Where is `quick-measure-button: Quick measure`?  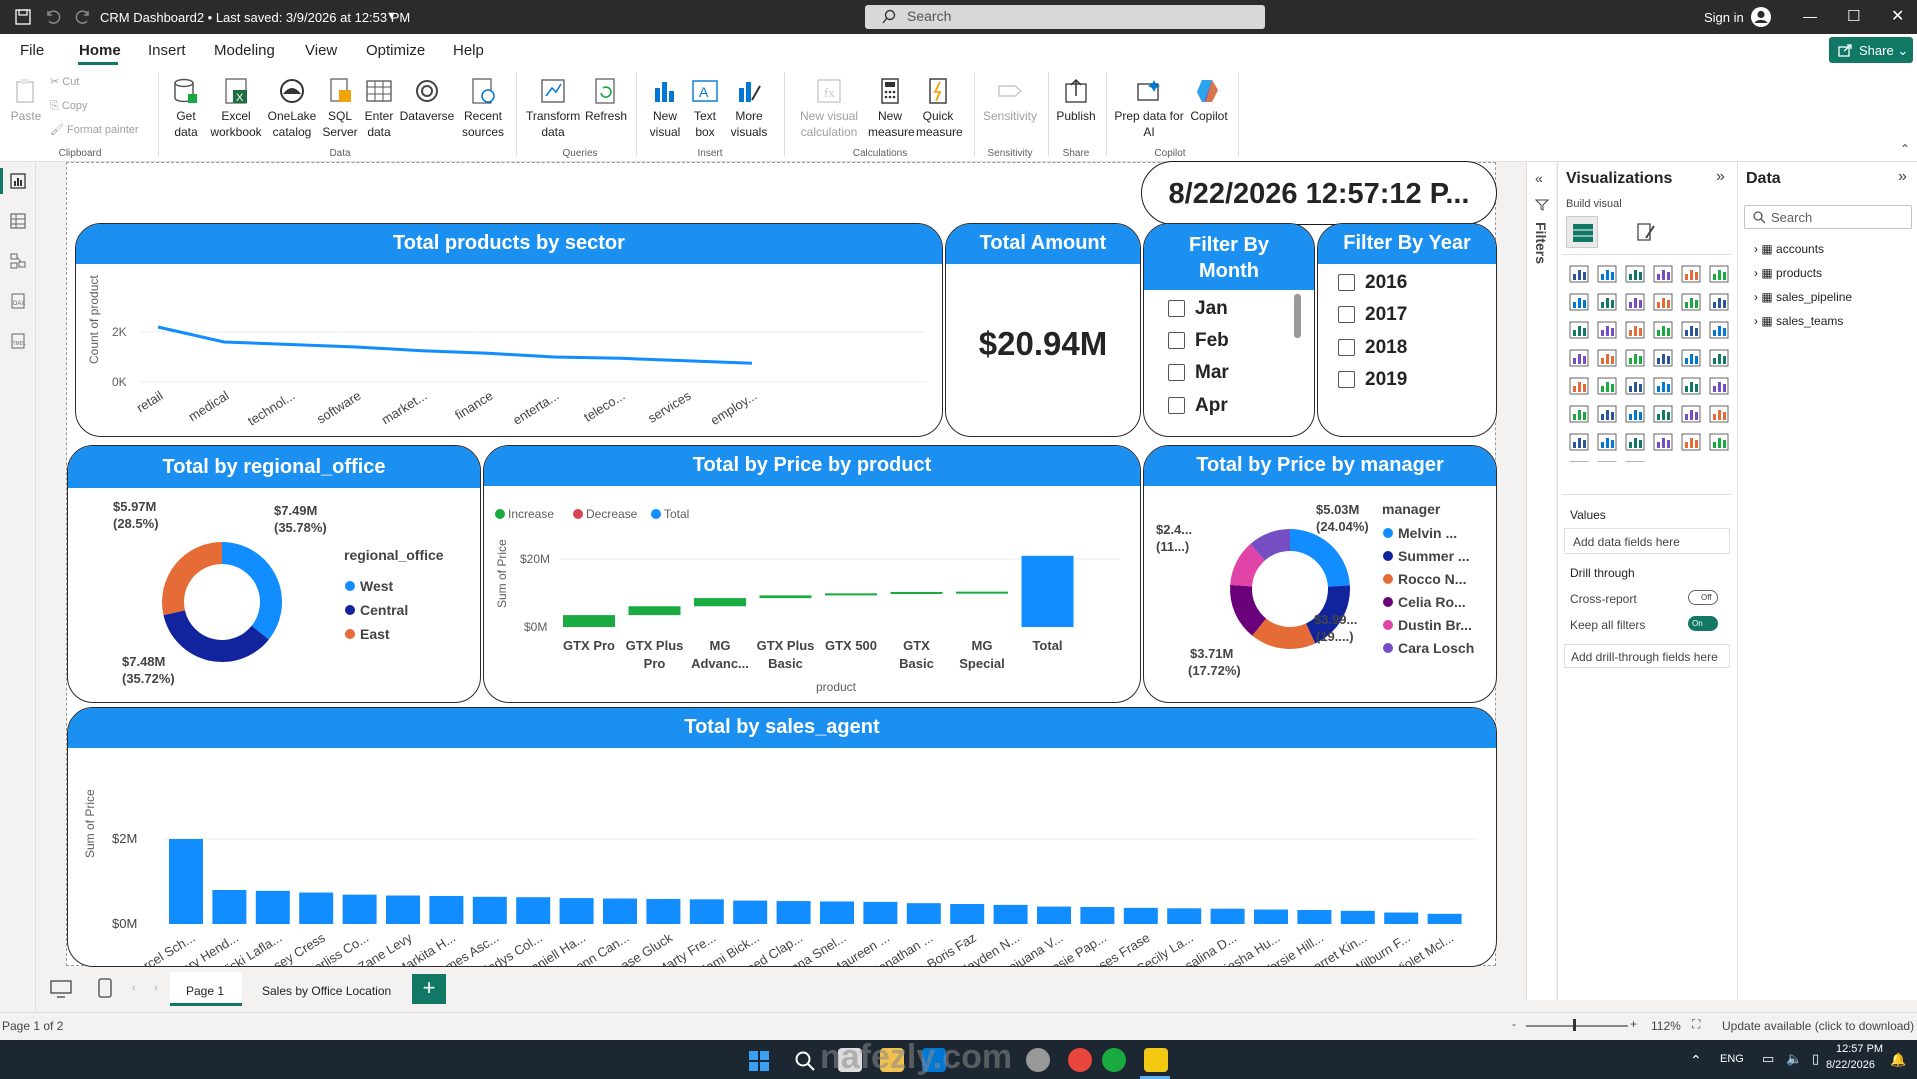
quick-measure-button: Quick measure is located at coordinates (939, 106).